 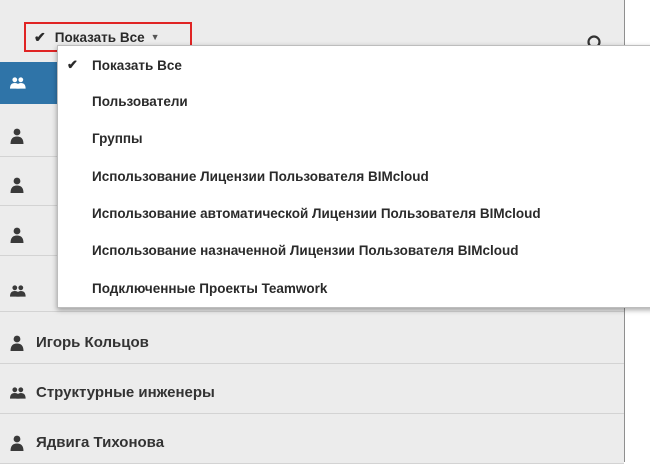 What do you see at coordinates (137, 65) in the screenshot?
I see `menu-item-label: Показать Все` at bounding box center [137, 65].